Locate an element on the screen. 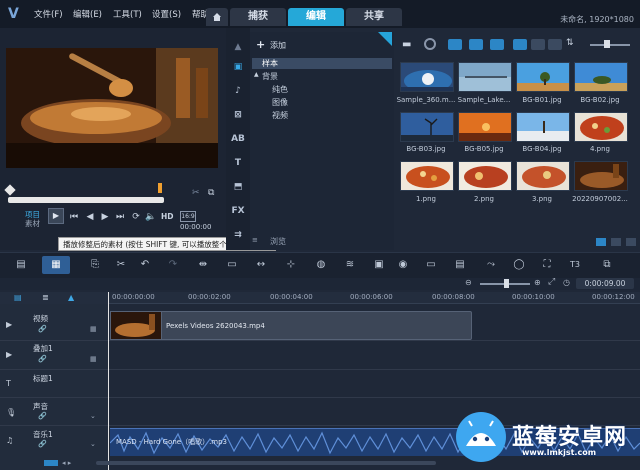 The image size is (640, 470). record-icon is located at coordinates (430, 44).